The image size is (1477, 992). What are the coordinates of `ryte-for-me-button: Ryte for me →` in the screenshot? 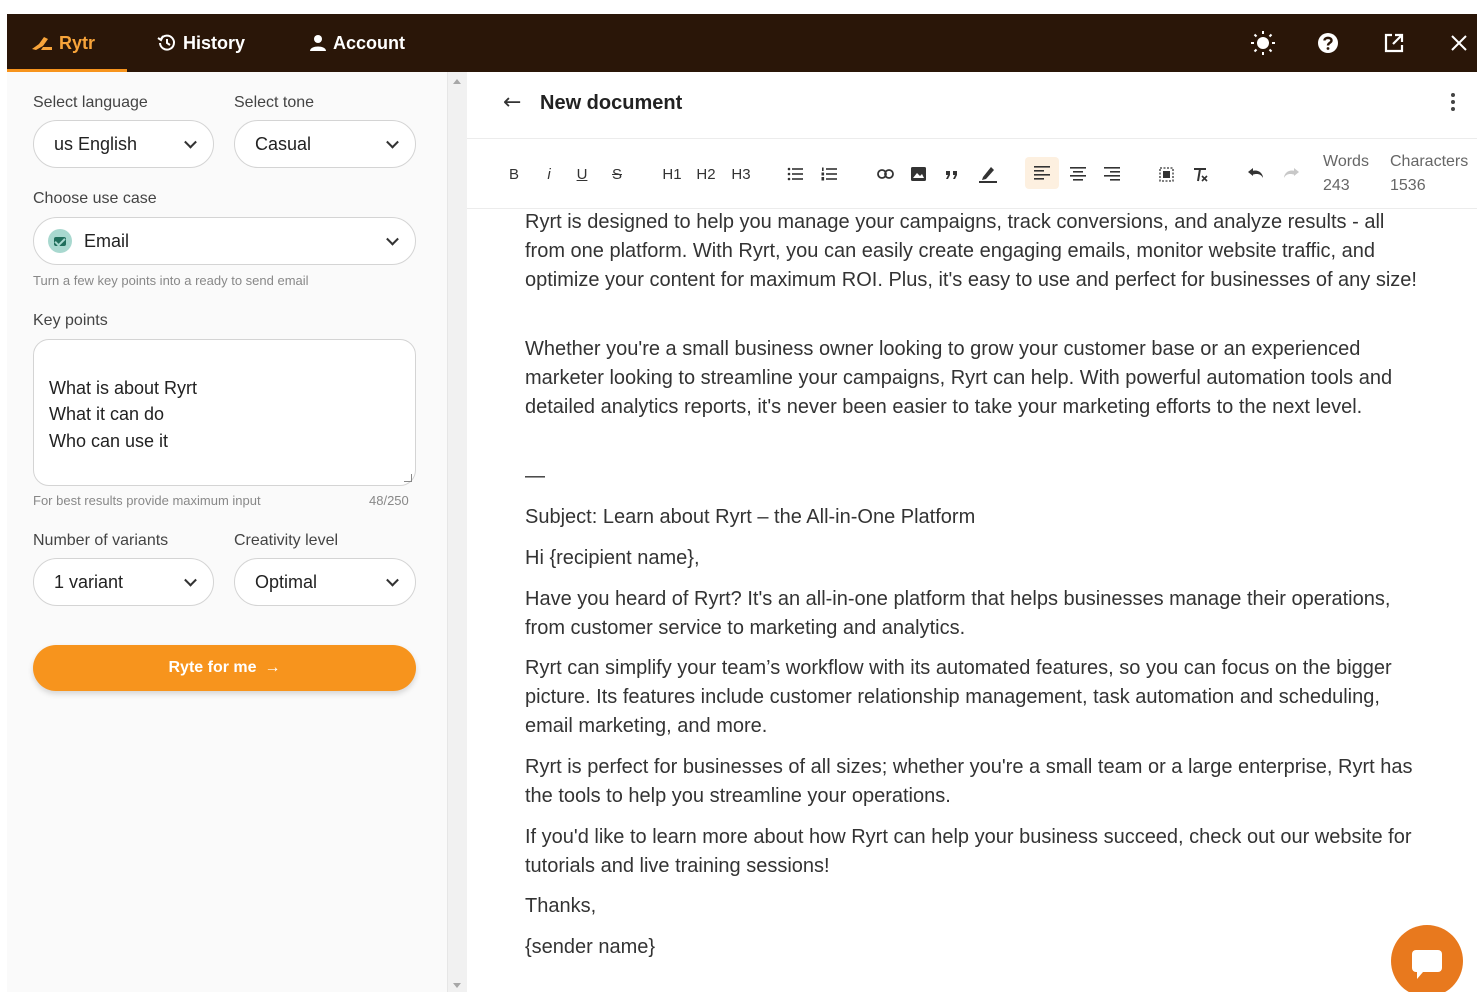 It's located at (224, 668).